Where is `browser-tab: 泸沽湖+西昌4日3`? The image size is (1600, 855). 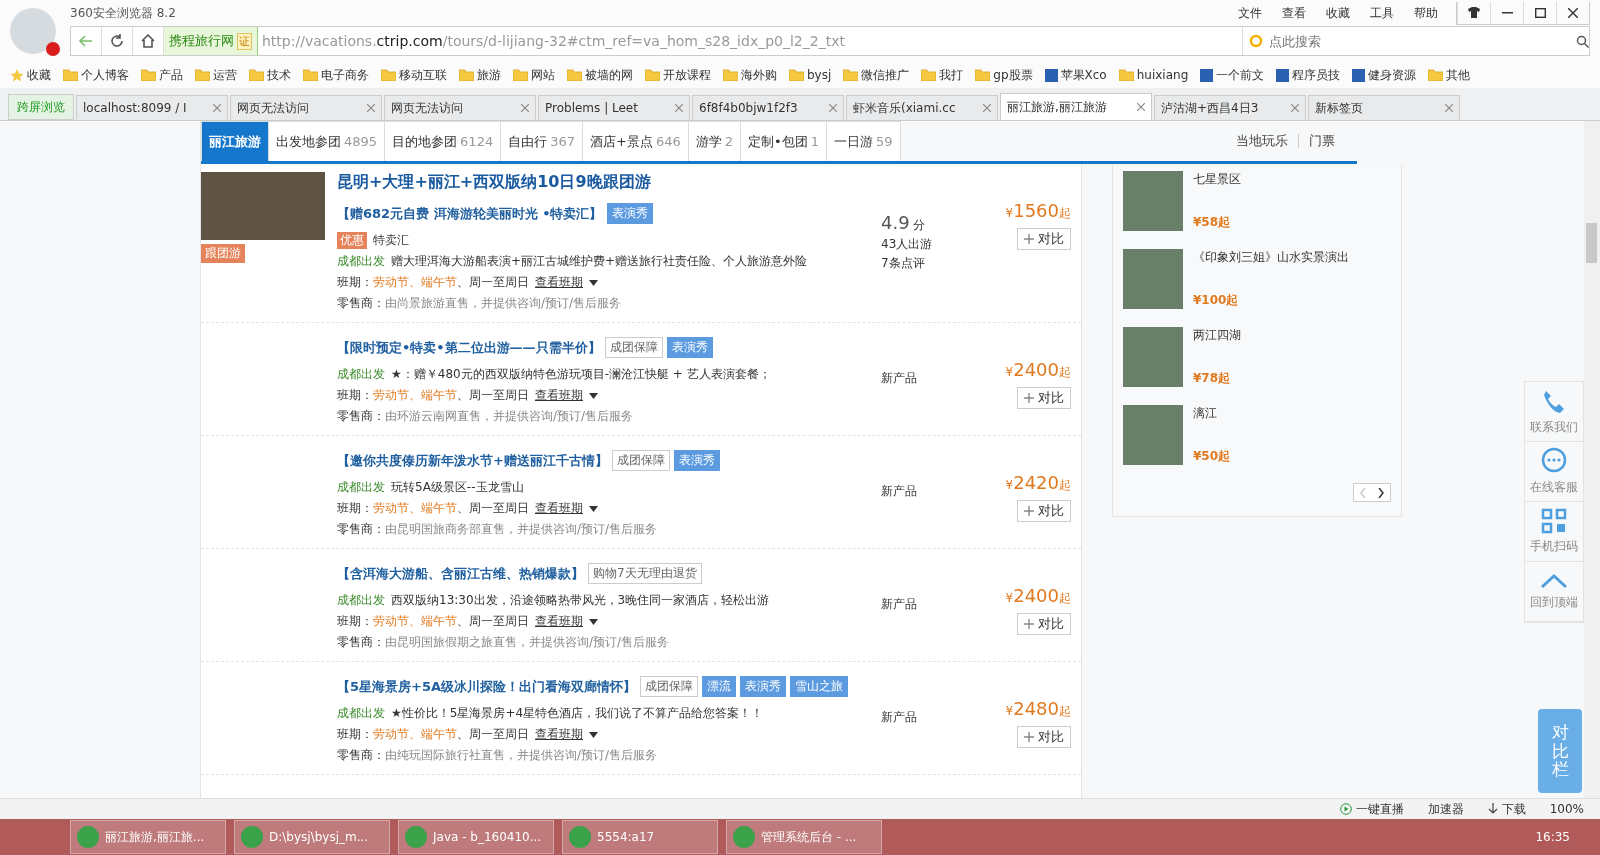 browser-tab: 泸沽湖+西昌4日3 is located at coordinates (1230, 107).